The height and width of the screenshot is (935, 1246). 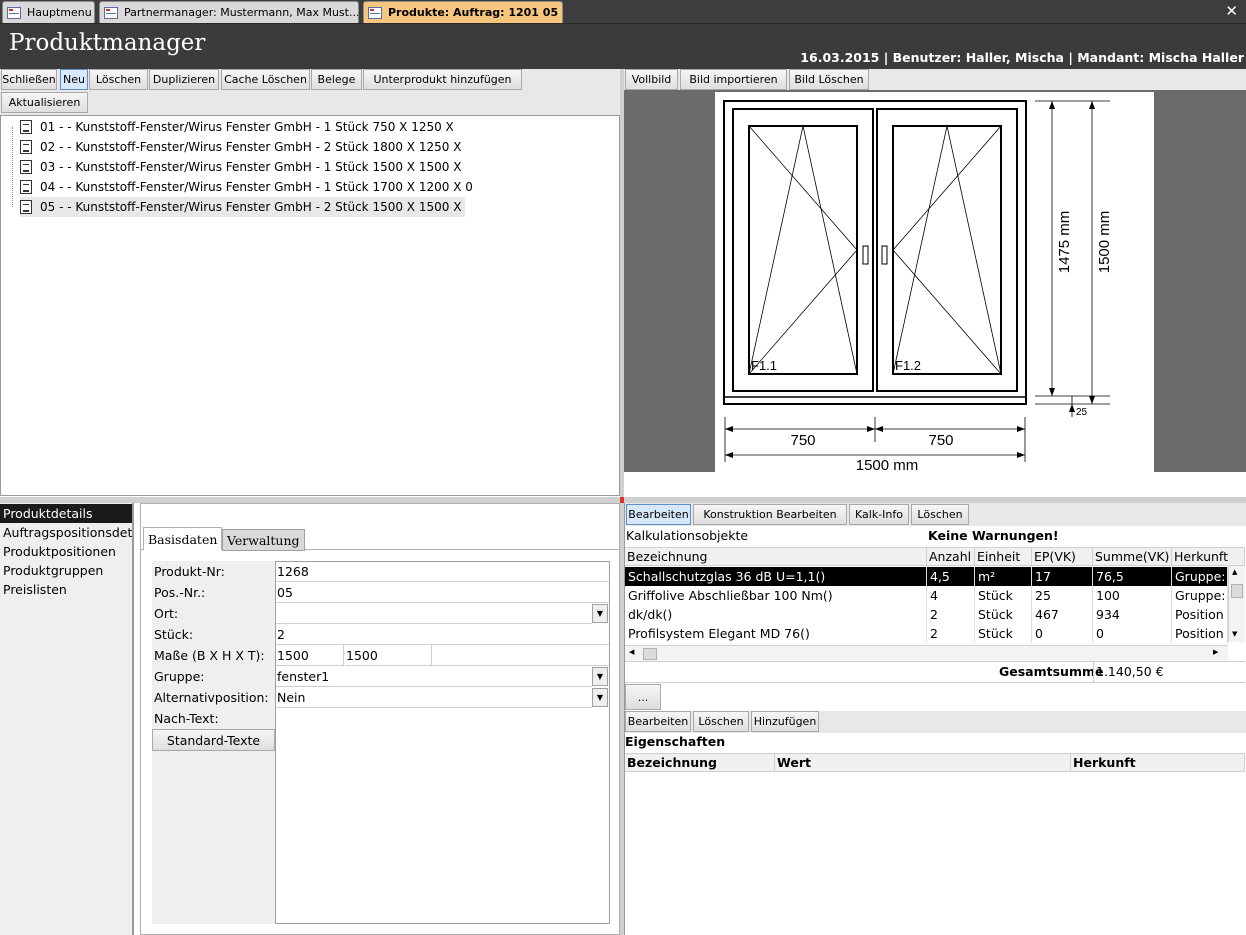 What do you see at coordinates (1208, 557) in the screenshot?
I see `col-herkunft: Herkunft` at bounding box center [1208, 557].